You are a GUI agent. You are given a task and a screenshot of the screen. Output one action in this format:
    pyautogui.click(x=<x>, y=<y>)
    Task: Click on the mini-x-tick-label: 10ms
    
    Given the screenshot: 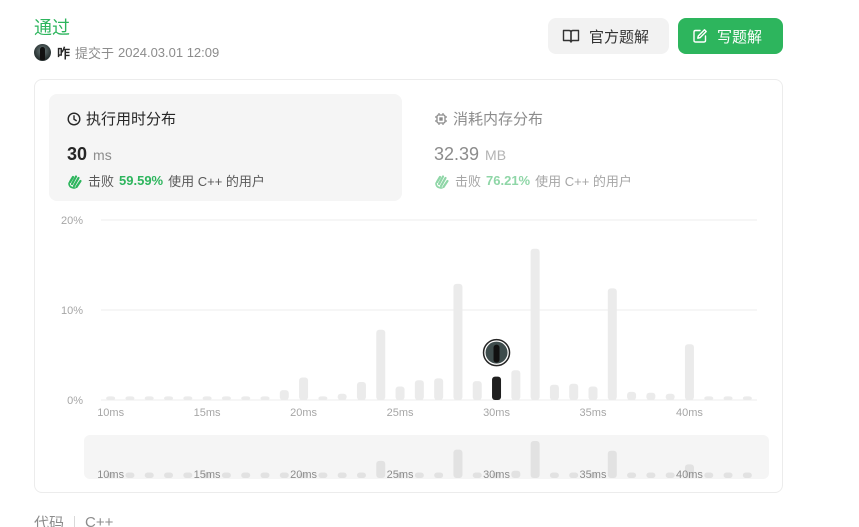 What is the action you would take?
    pyautogui.click(x=110, y=475)
    